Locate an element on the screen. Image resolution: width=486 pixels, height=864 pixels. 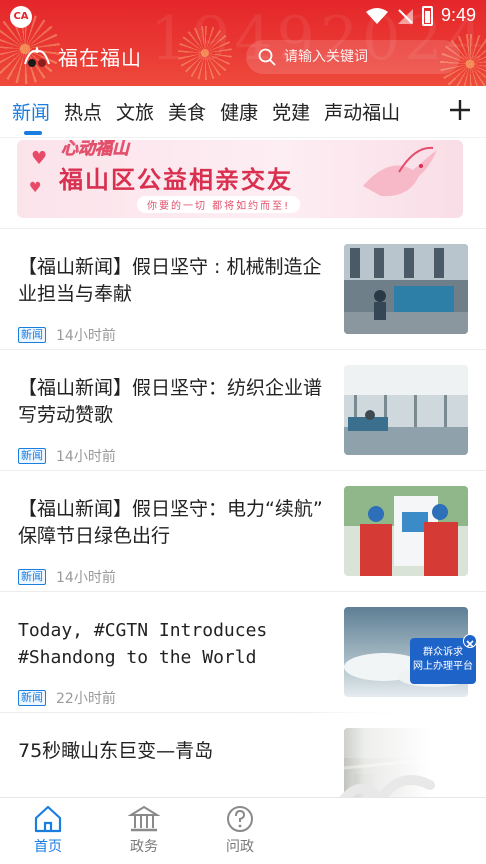
news-item: 【福山新闻】假日坚守：电力“续航” 保障节日绿色出行 新闻 14小时前 is located at coordinates (243, 530).